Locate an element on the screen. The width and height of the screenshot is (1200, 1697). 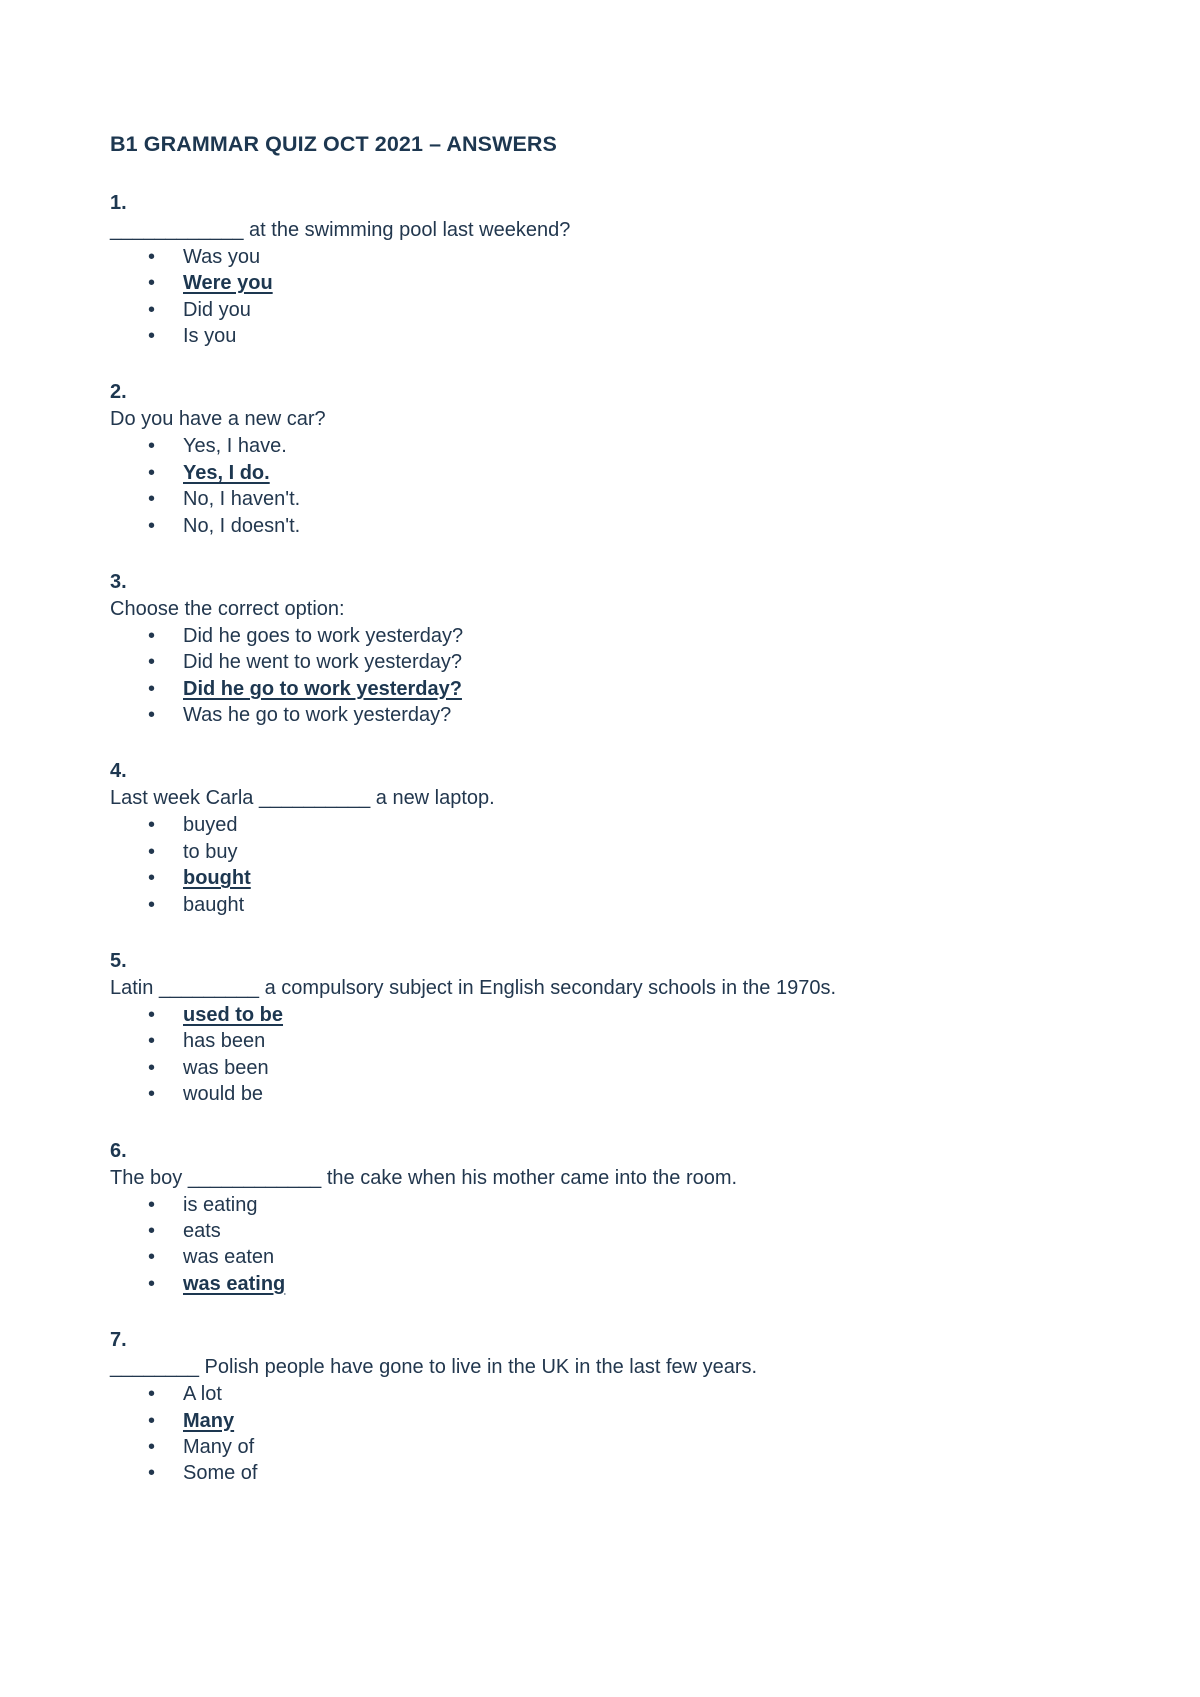
option-label: No, I haven't. is located at coordinates (242, 499).